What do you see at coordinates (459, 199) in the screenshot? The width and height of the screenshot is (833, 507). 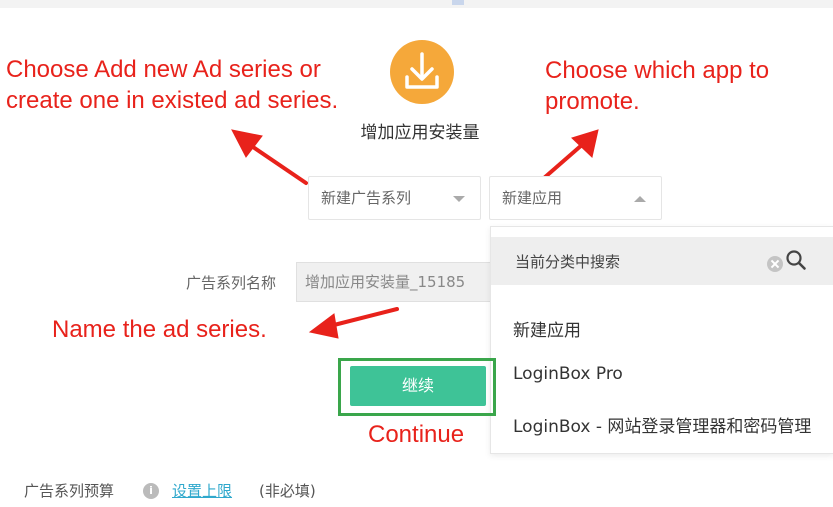 I see `chevron-down-icon` at bounding box center [459, 199].